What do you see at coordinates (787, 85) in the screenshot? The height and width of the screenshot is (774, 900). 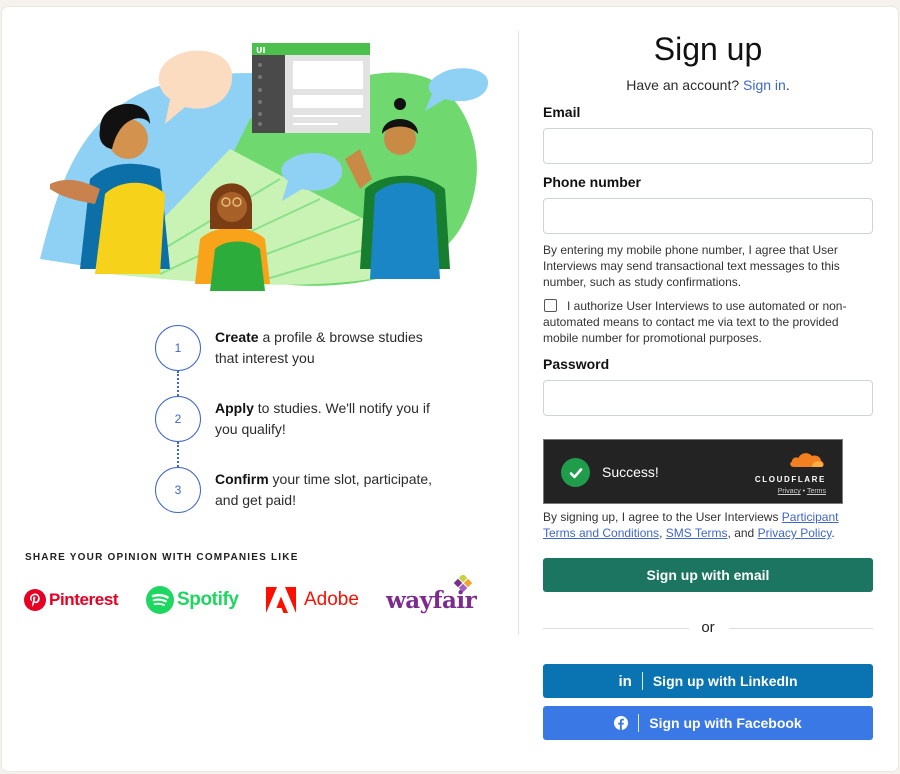 I see `sign-in-suffix: .` at bounding box center [787, 85].